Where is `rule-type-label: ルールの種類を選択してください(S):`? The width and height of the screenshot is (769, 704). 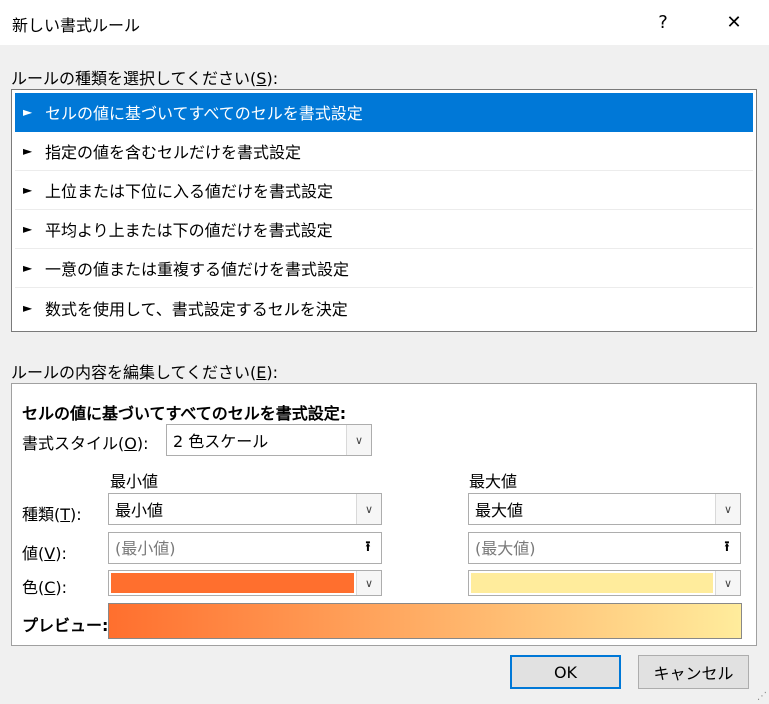
rule-type-label: ルールの種類を選択してください(S): is located at coordinates (145, 78).